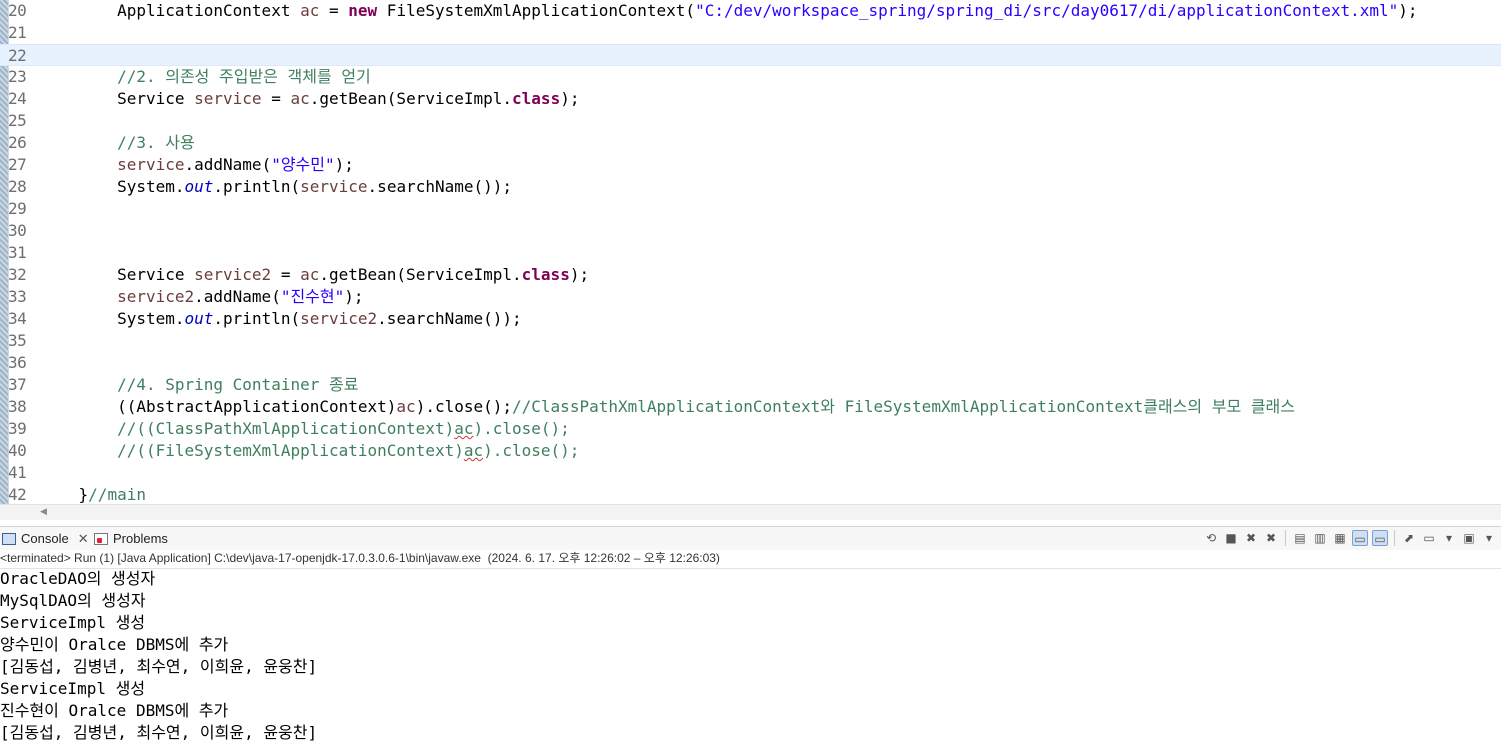 The image size is (1501, 746). I want to click on code-token: .searchName());, so click(449, 318).